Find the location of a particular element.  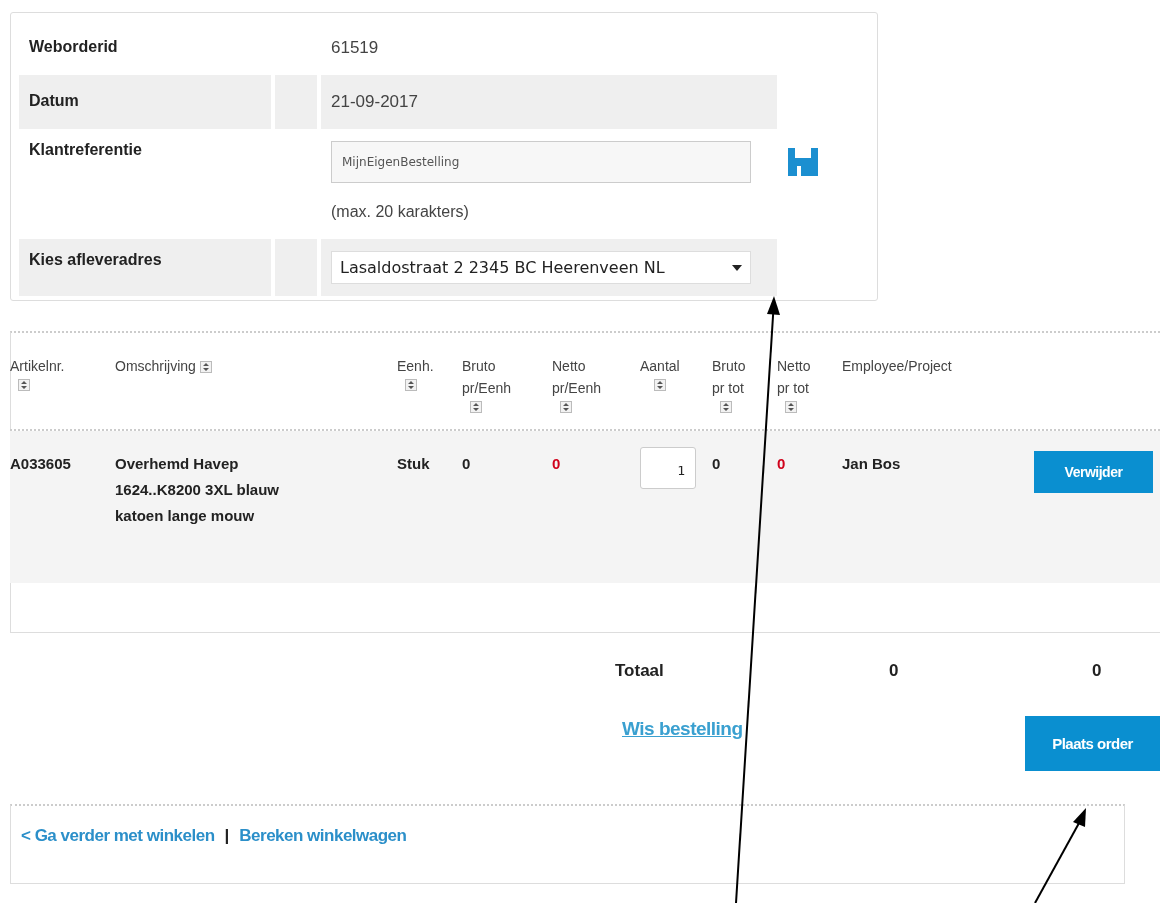

remove-button: Verwijder is located at coordinates (1093, 472).